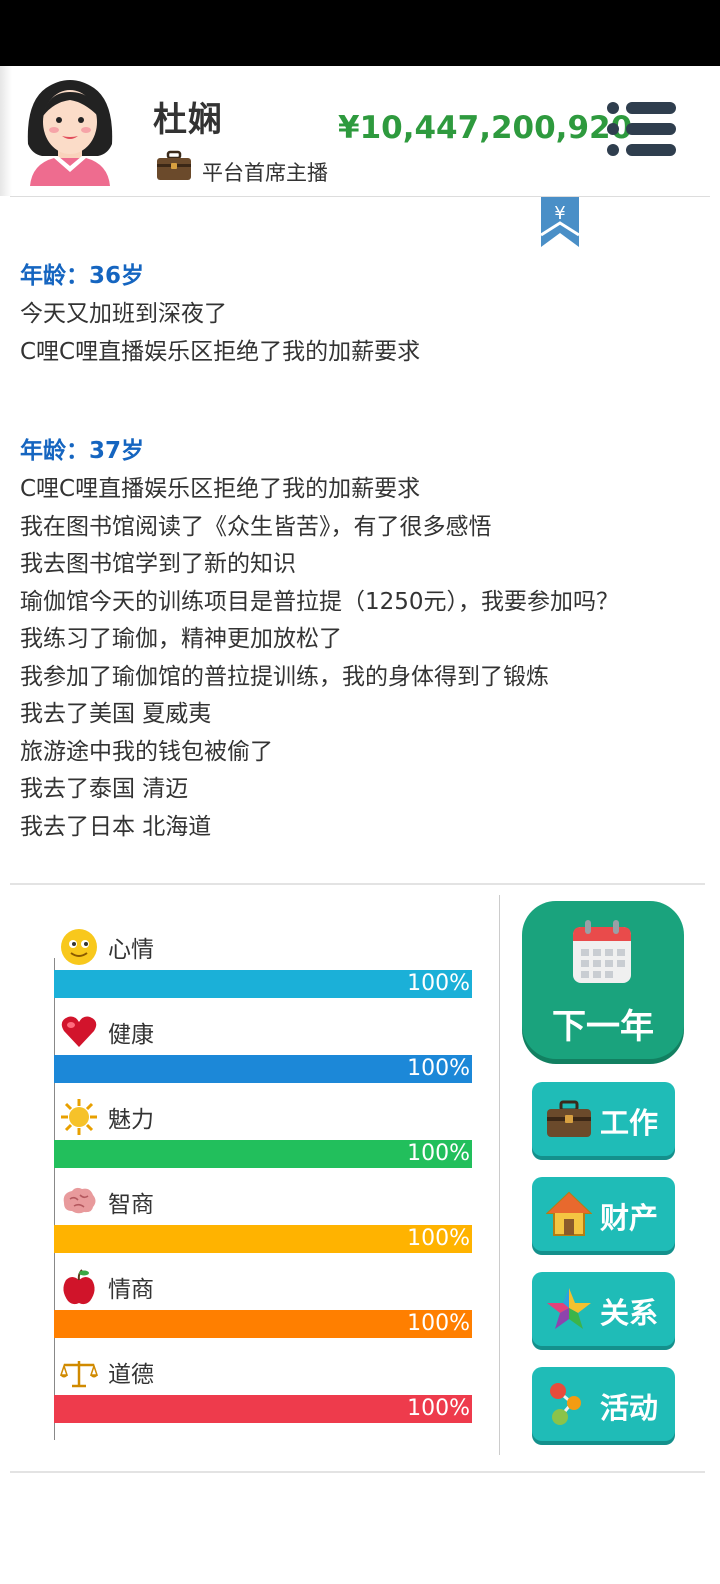  I want to click on log-entry: 我去图书馆学到了新的知识, so click(158, 564).